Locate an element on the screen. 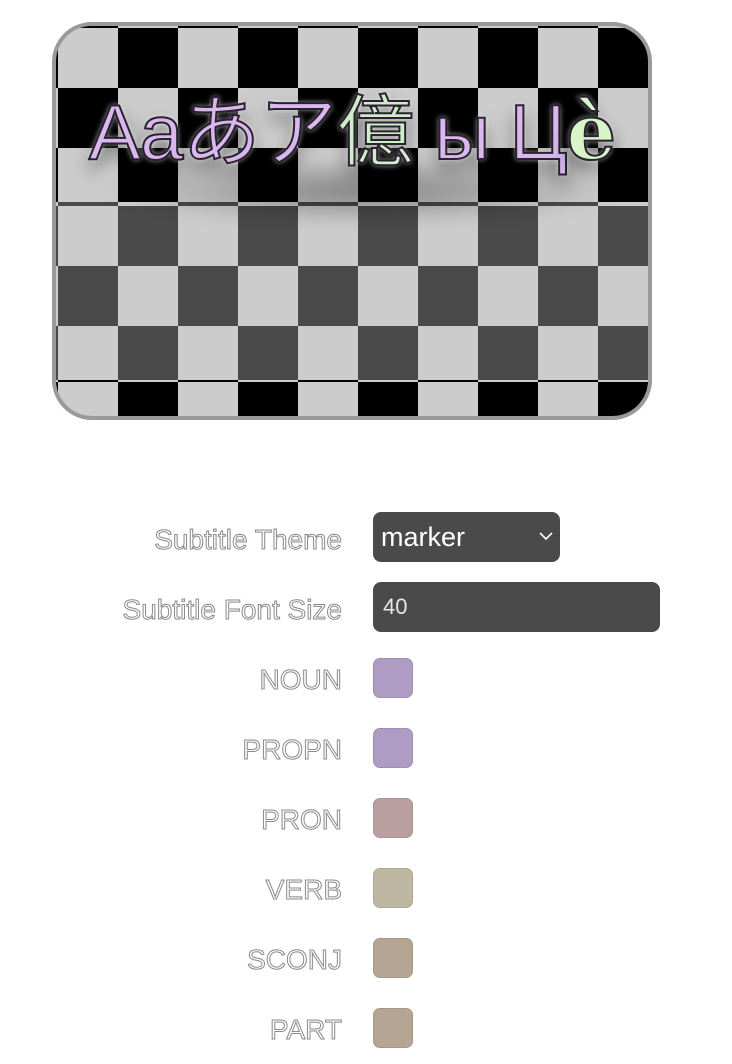 The height and width of the screenshot is (1064, 732). setting-row-theme: Subtitle Theme marker is located at coordinates (366, 539).